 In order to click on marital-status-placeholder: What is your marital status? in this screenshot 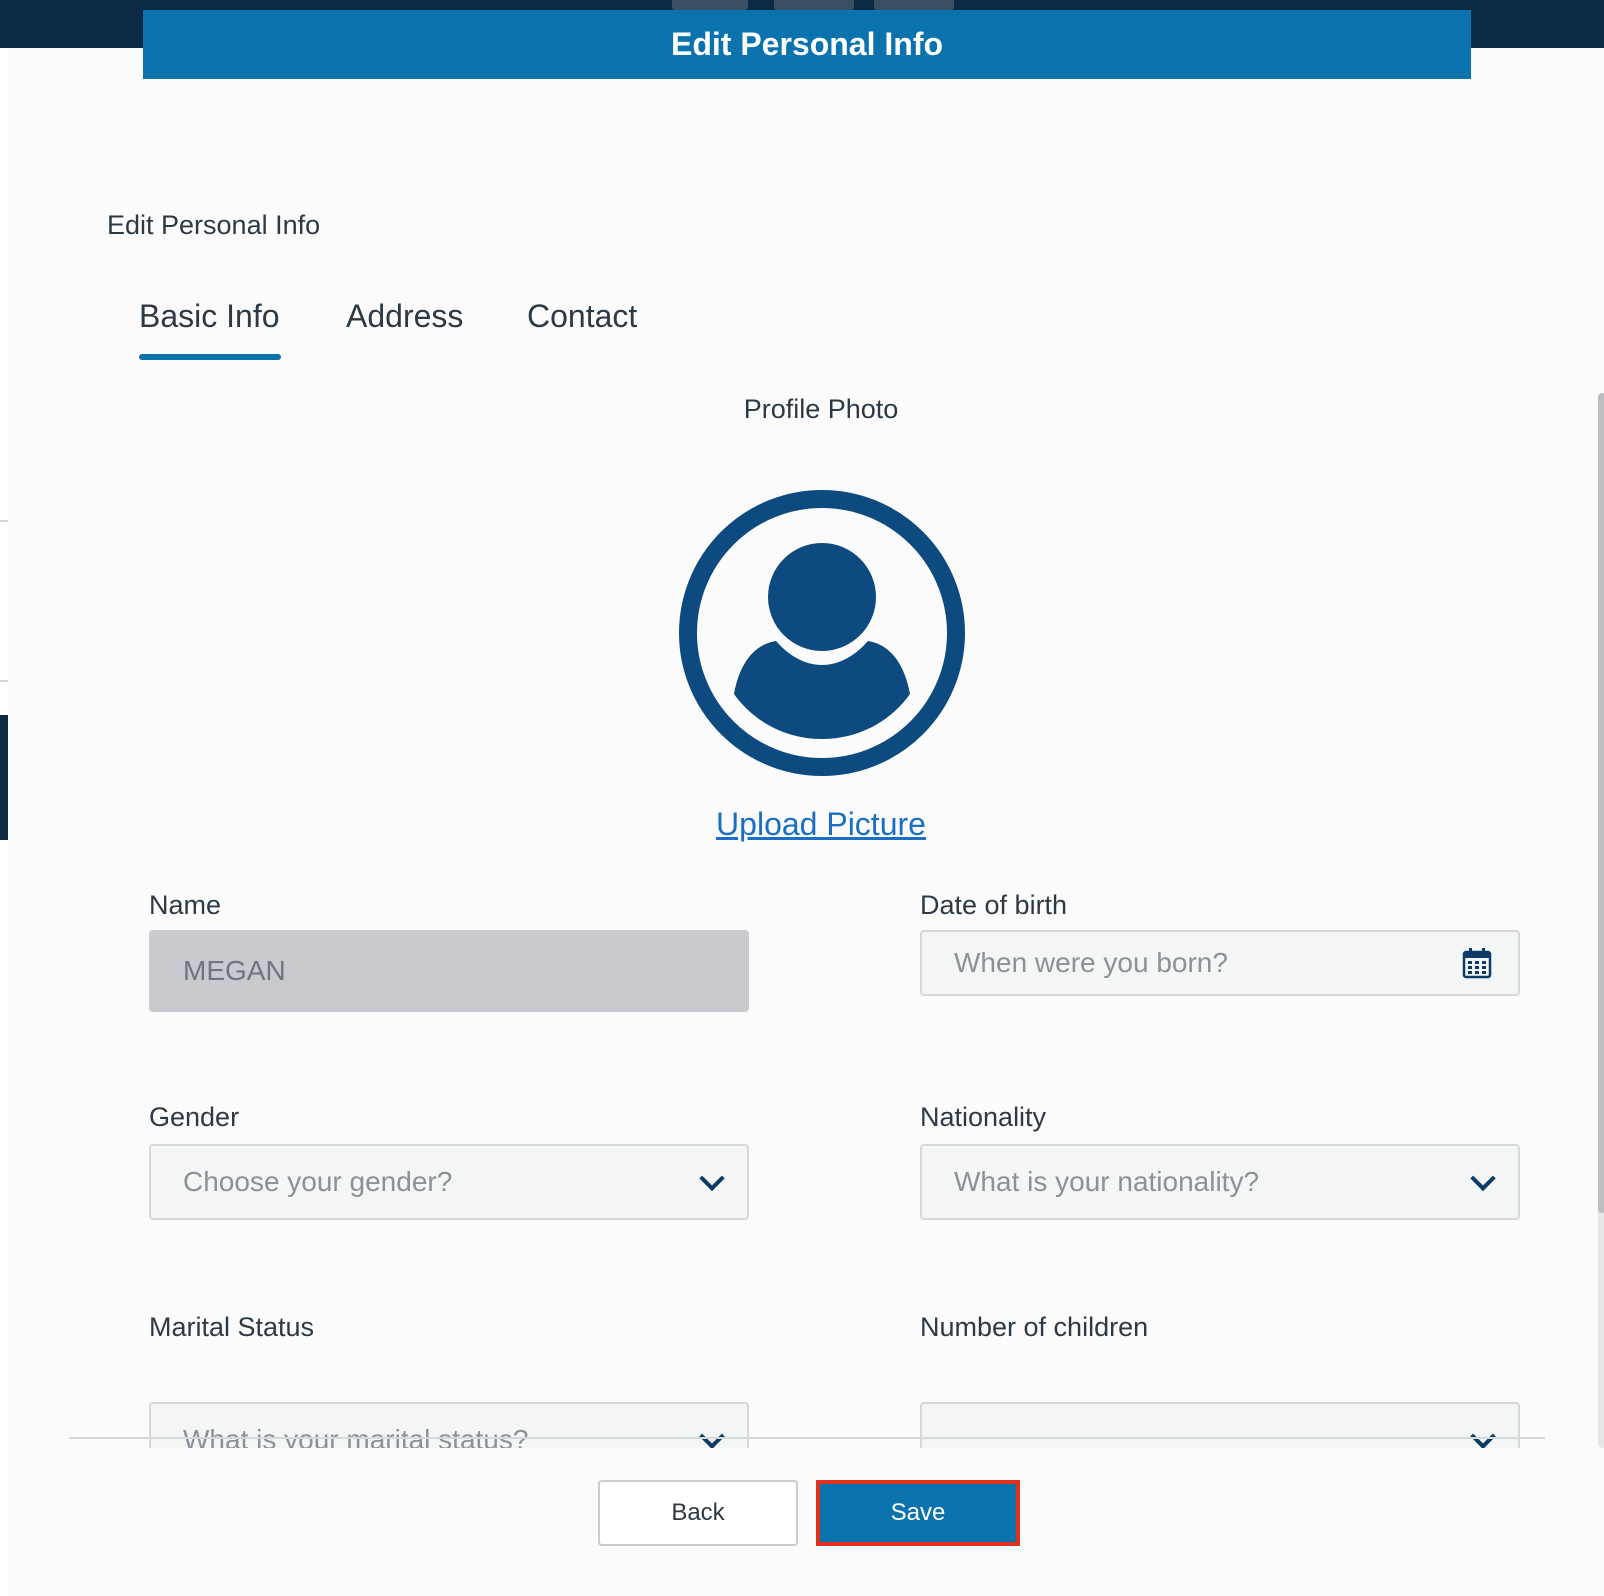, I will do `click(356, 1436)`.